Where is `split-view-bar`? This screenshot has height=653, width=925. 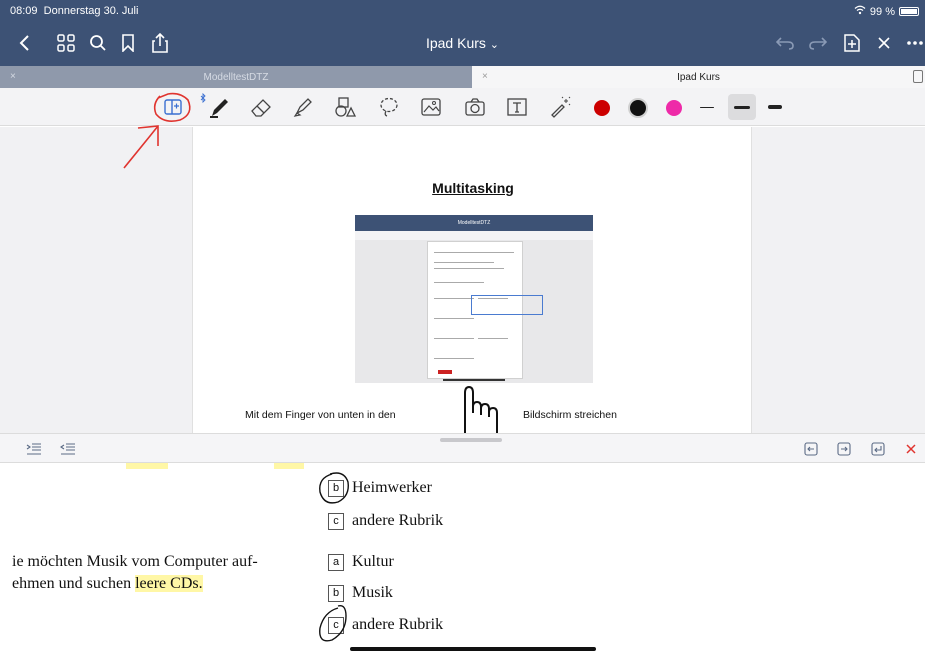 split-view-bar is located at coordinates (462, 448).